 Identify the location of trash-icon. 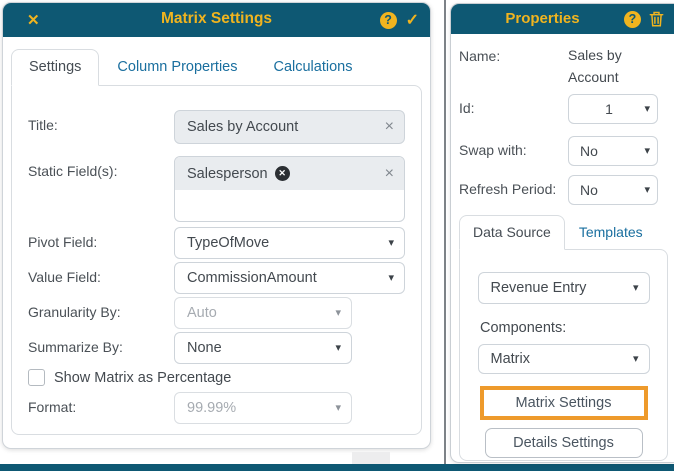
(656, 19).